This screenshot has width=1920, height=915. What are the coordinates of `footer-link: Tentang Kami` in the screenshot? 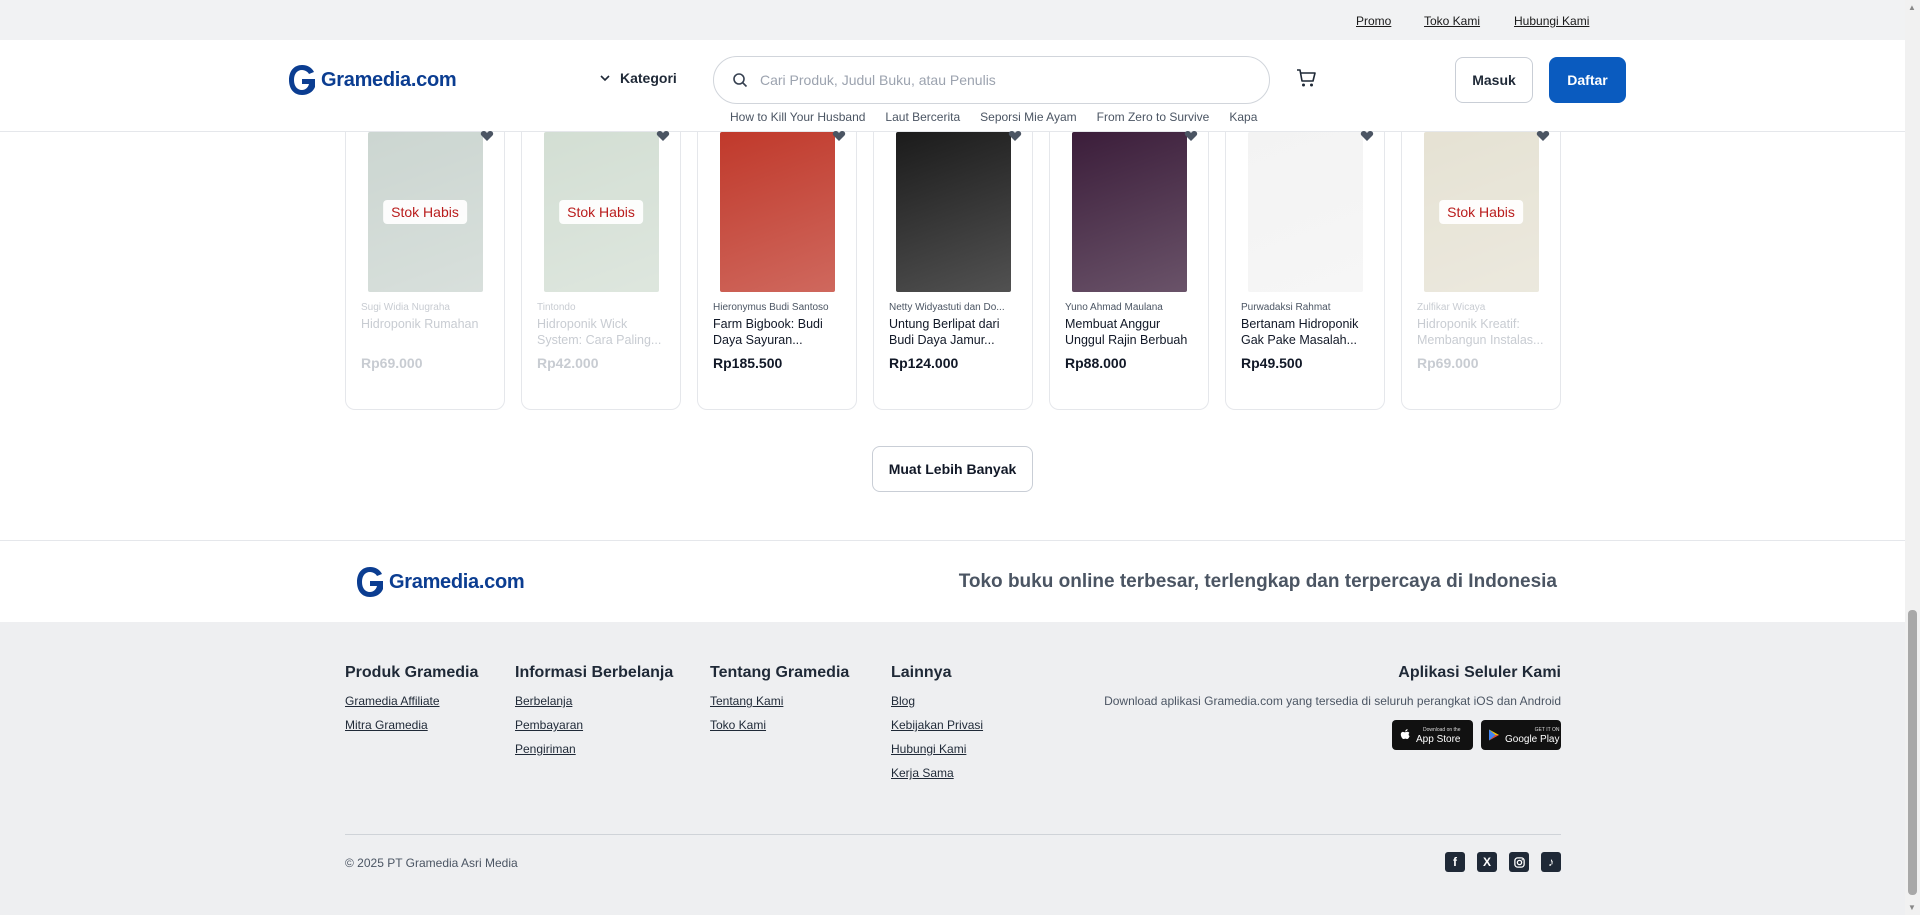 It's located at (779, 701).